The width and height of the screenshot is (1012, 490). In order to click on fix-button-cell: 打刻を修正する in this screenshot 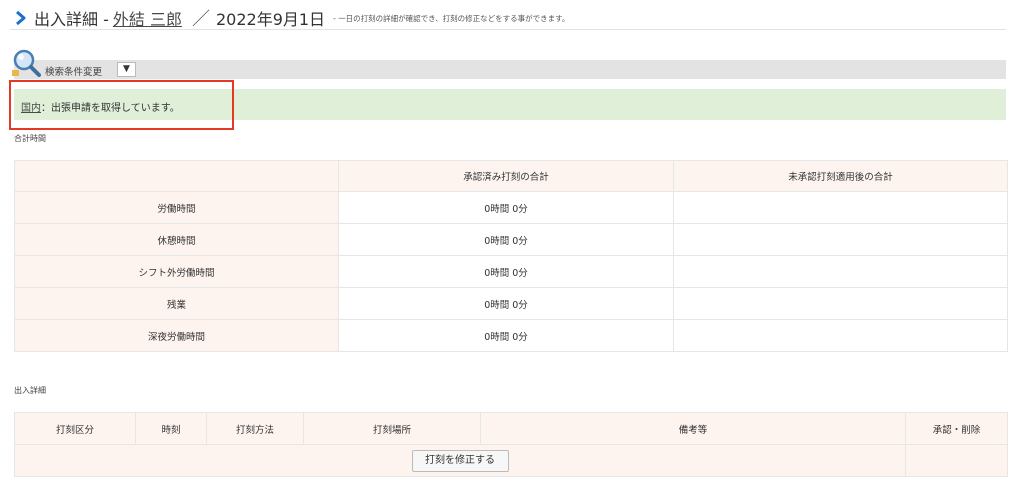, I will do `click(460, 460)`.